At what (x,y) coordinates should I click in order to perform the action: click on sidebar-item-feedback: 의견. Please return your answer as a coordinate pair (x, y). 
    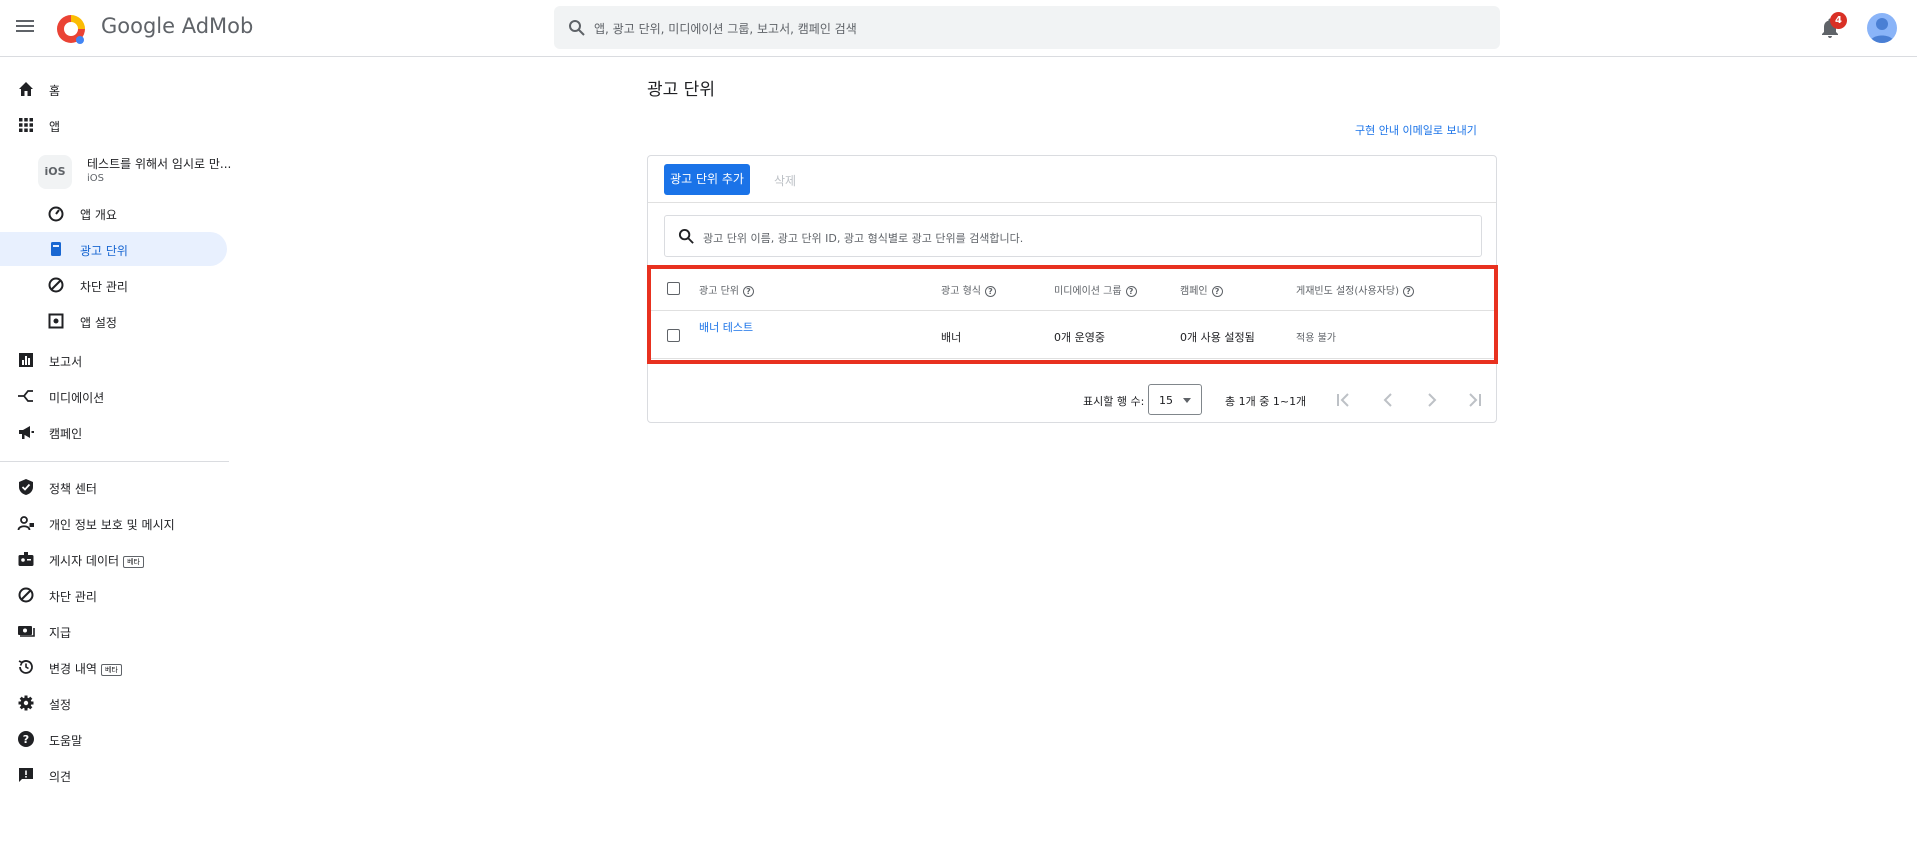
    Looking at the image, I should click on (113, 775).